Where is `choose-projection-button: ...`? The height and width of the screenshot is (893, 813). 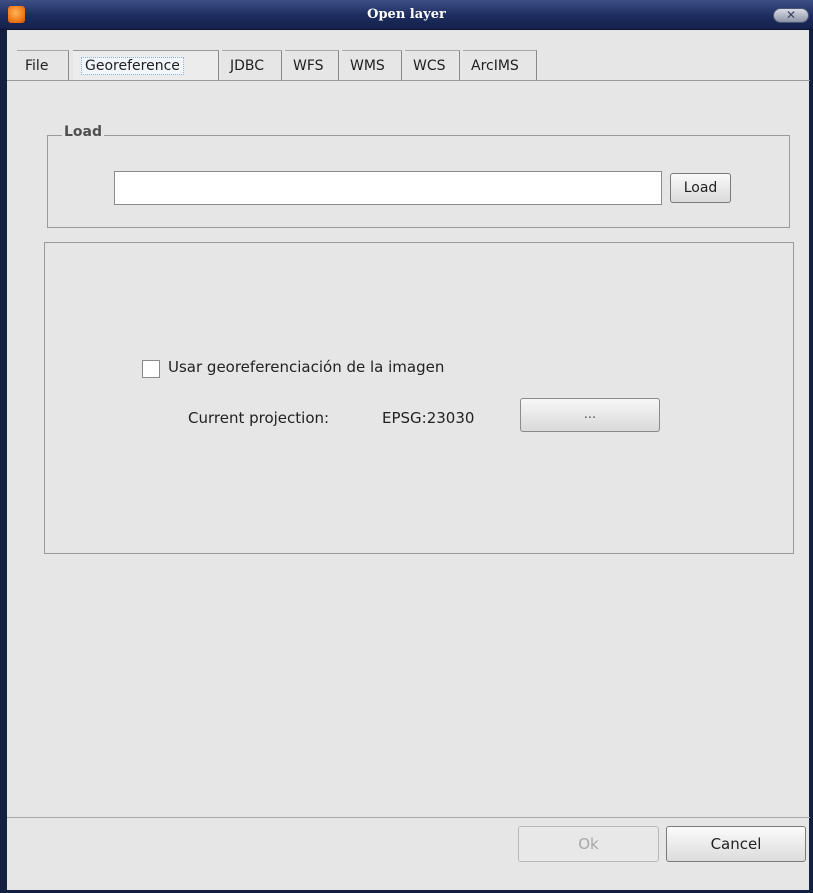
choose-projection-button: ... is located at coordinates (590, 415).